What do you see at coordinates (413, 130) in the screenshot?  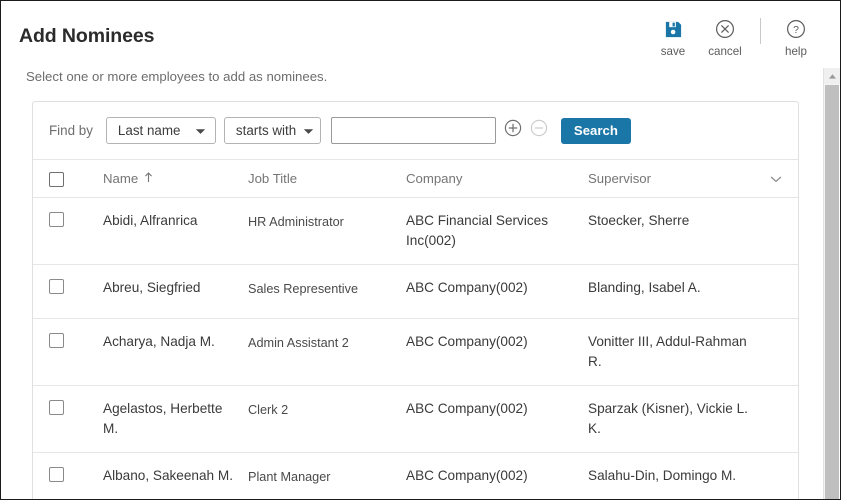 I see `search-input` at bounding box center [413, 130].